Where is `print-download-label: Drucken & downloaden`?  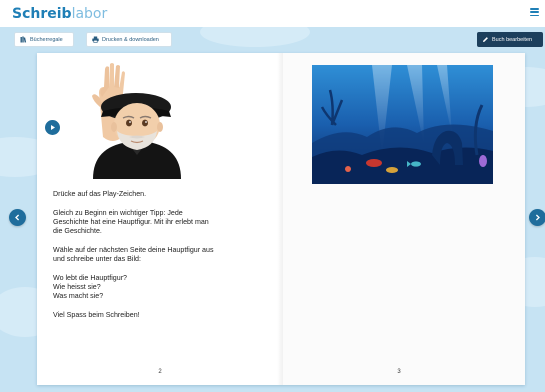 print-download-label: Drucken & downloaden is located at coordinates (130, 39).